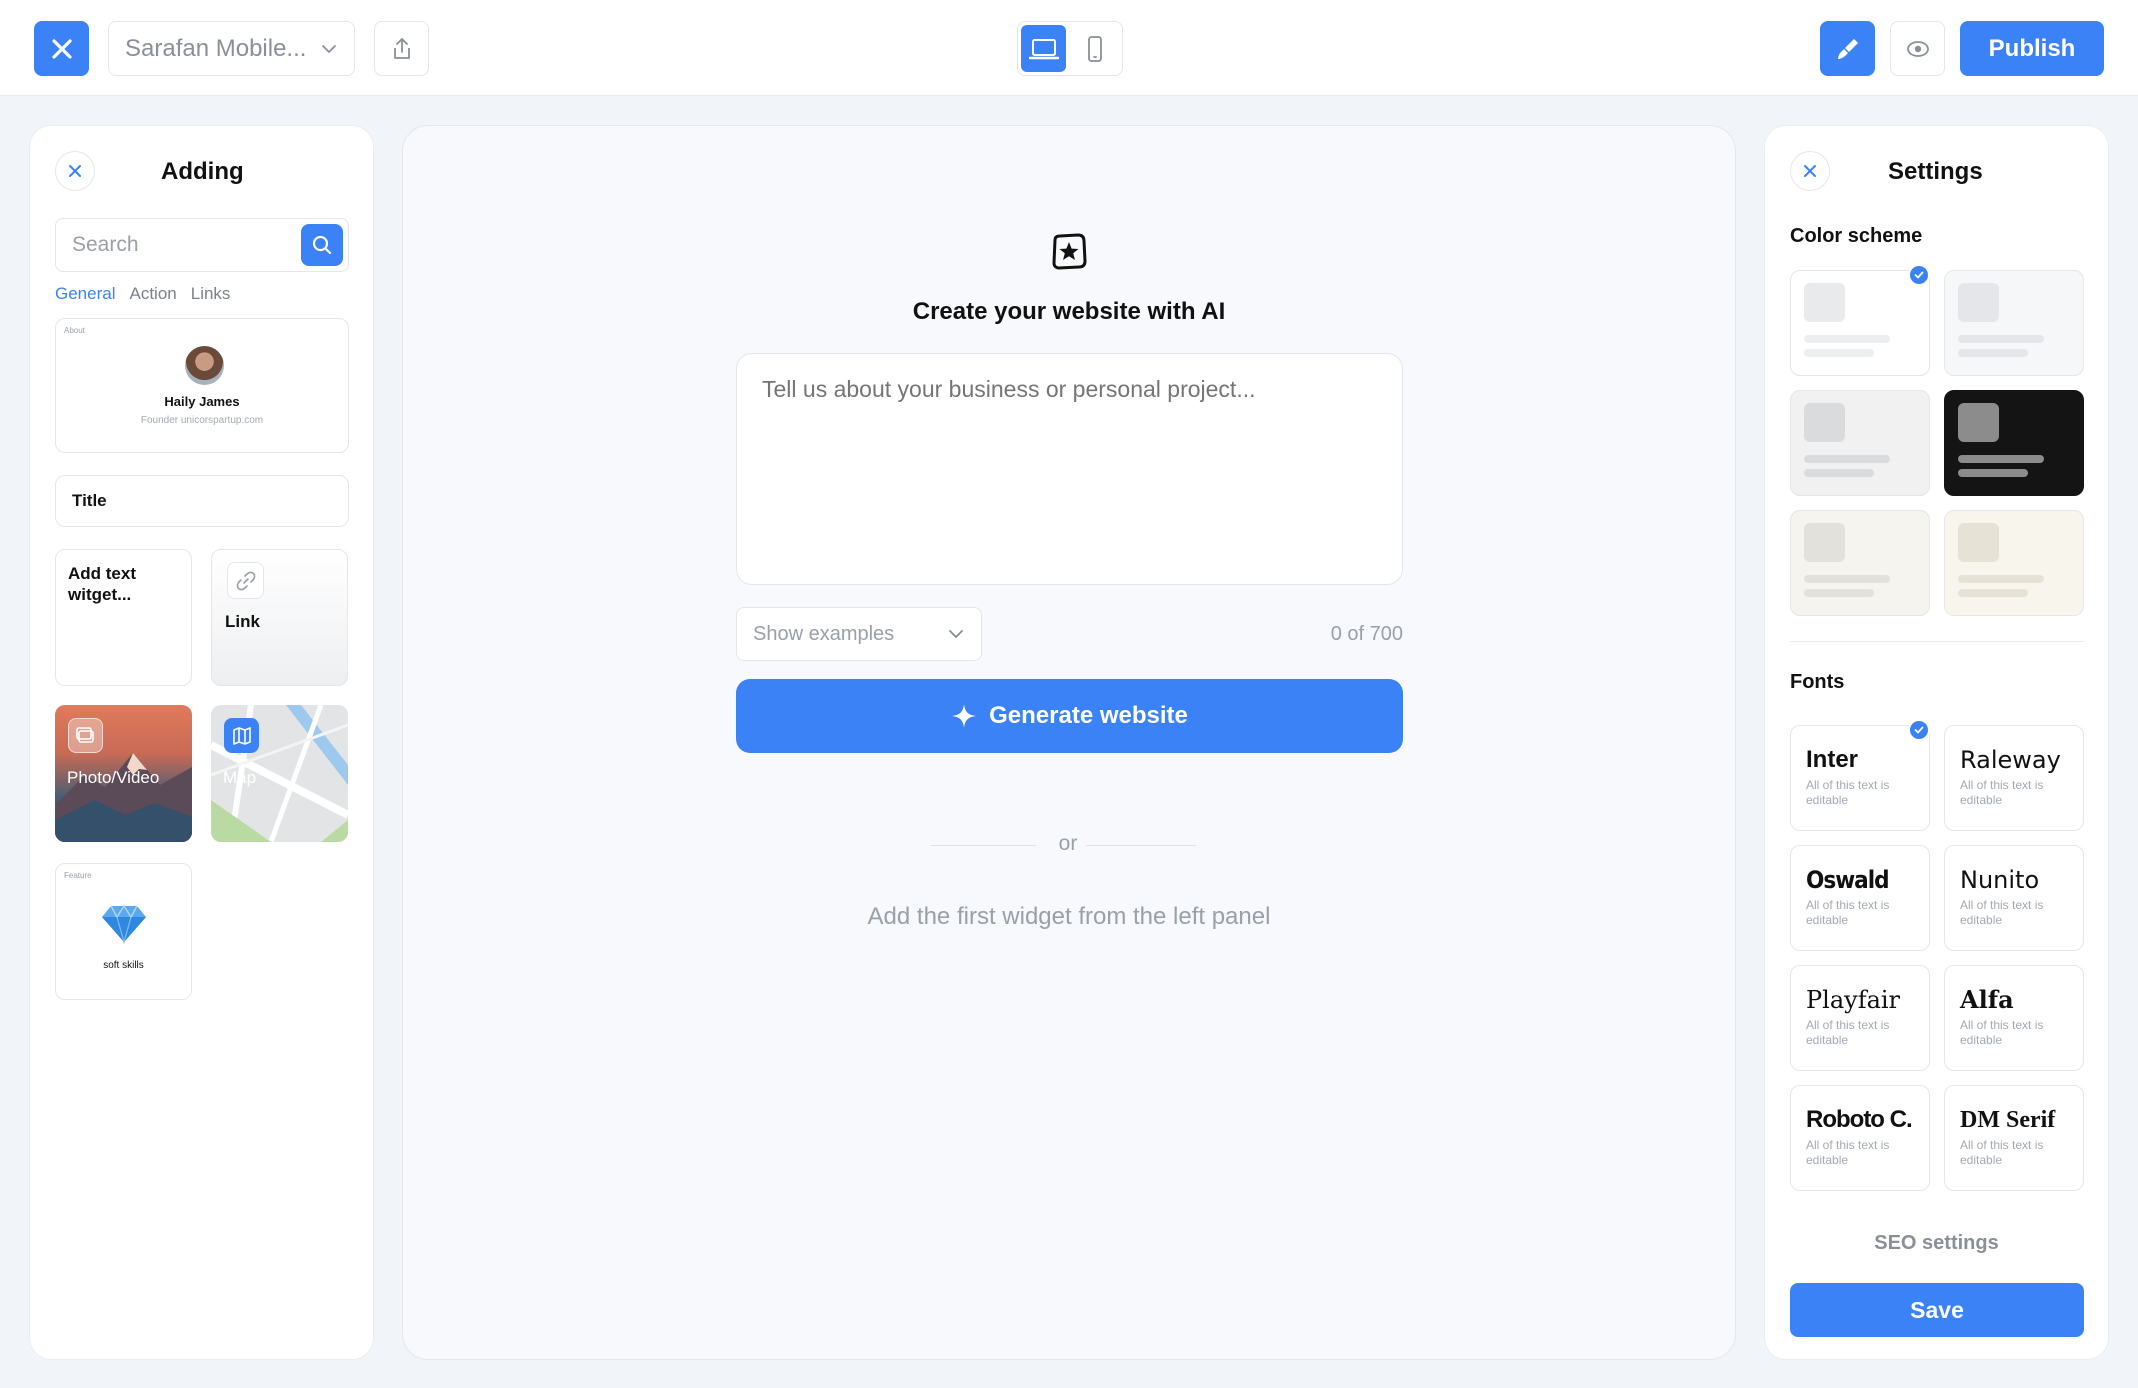 The width and height of the screenshot is (2138, 1388). Describe the element at coordinates (1094, 48) in the screenshot. I see `mobile-view-button` at that location.